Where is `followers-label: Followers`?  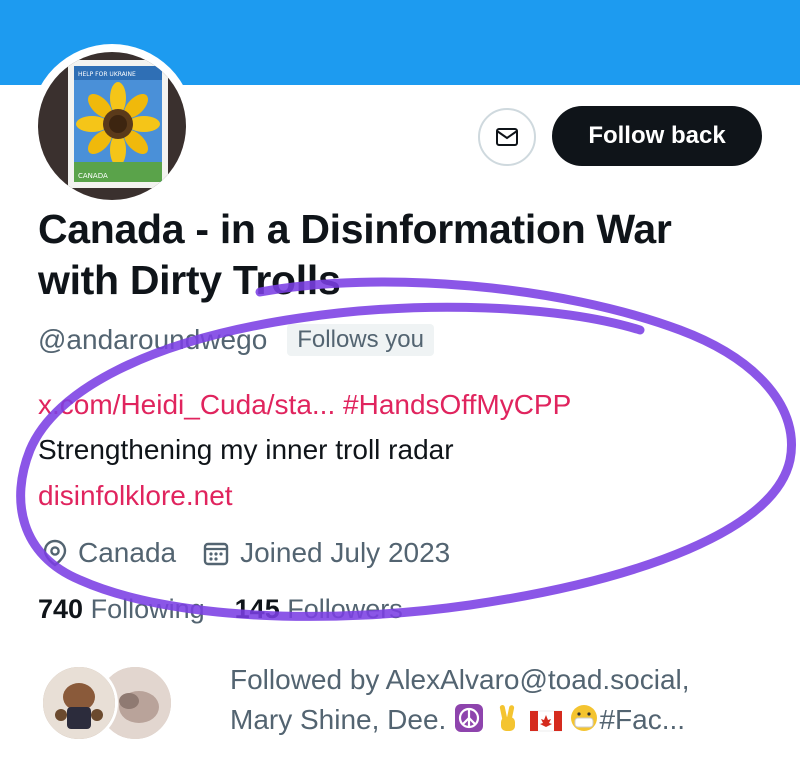 followers-label: Followers is located at coordinates (345, 609).